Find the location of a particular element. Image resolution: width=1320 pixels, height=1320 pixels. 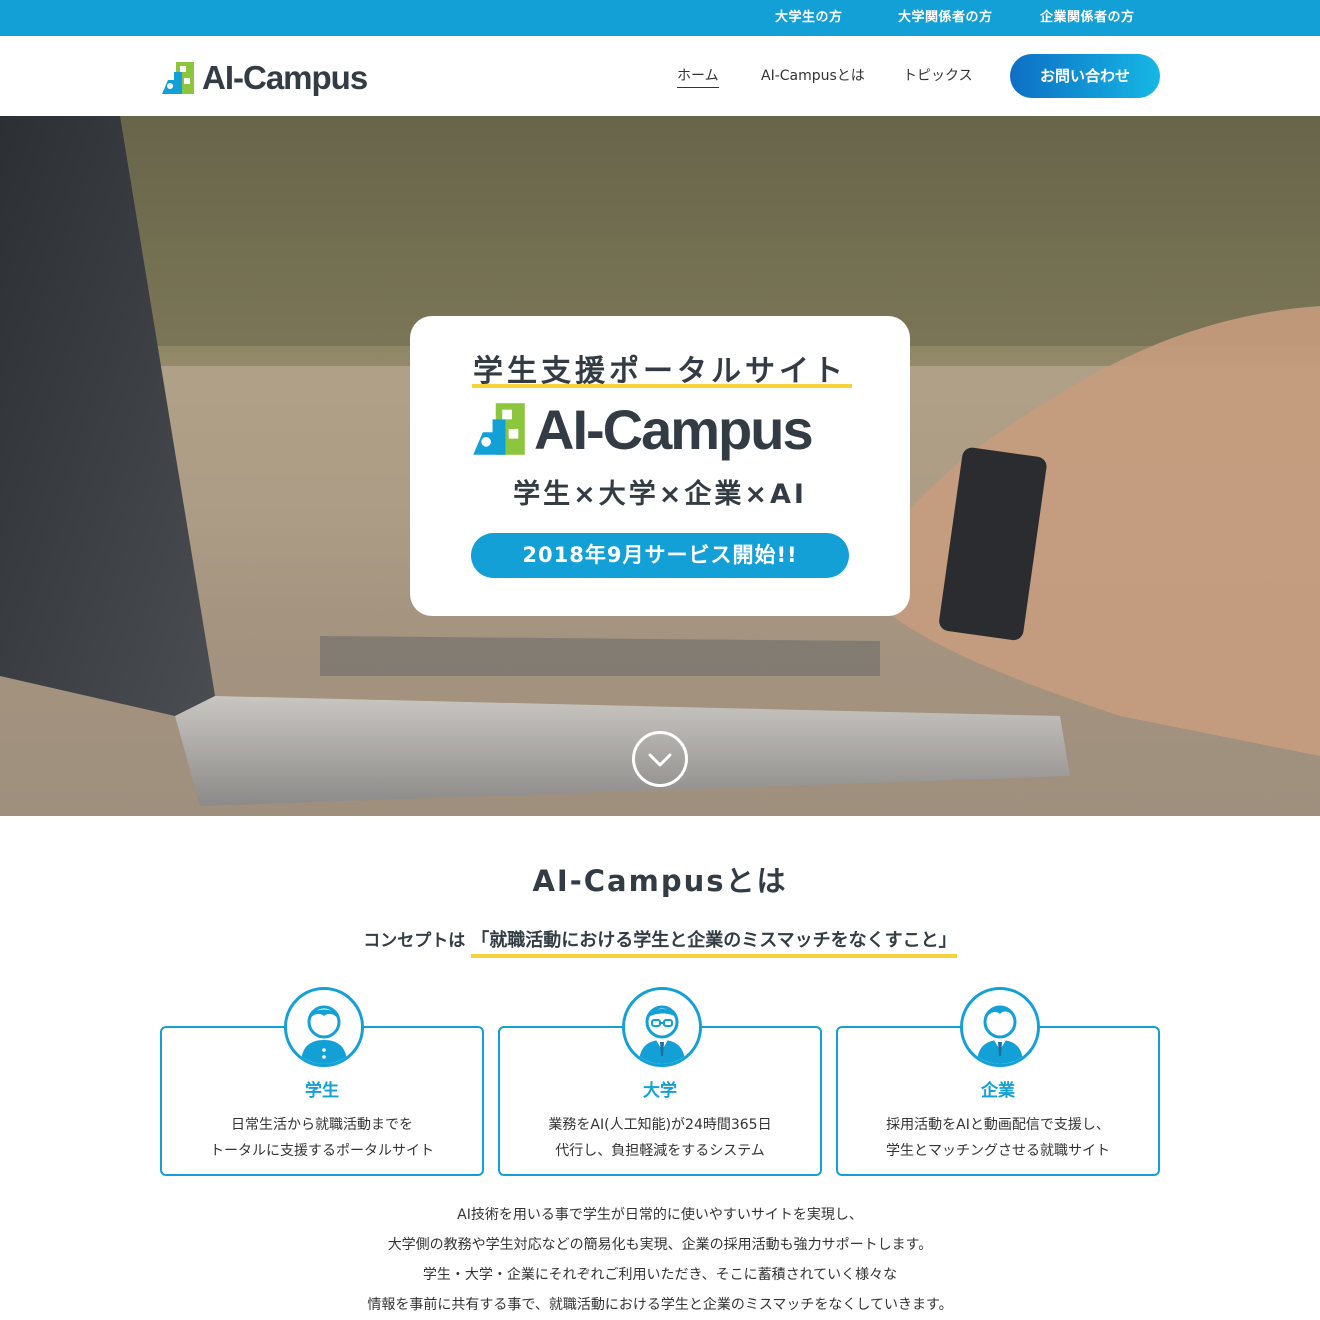

nav-topics: トピックス is located at coordinates (938, 76).